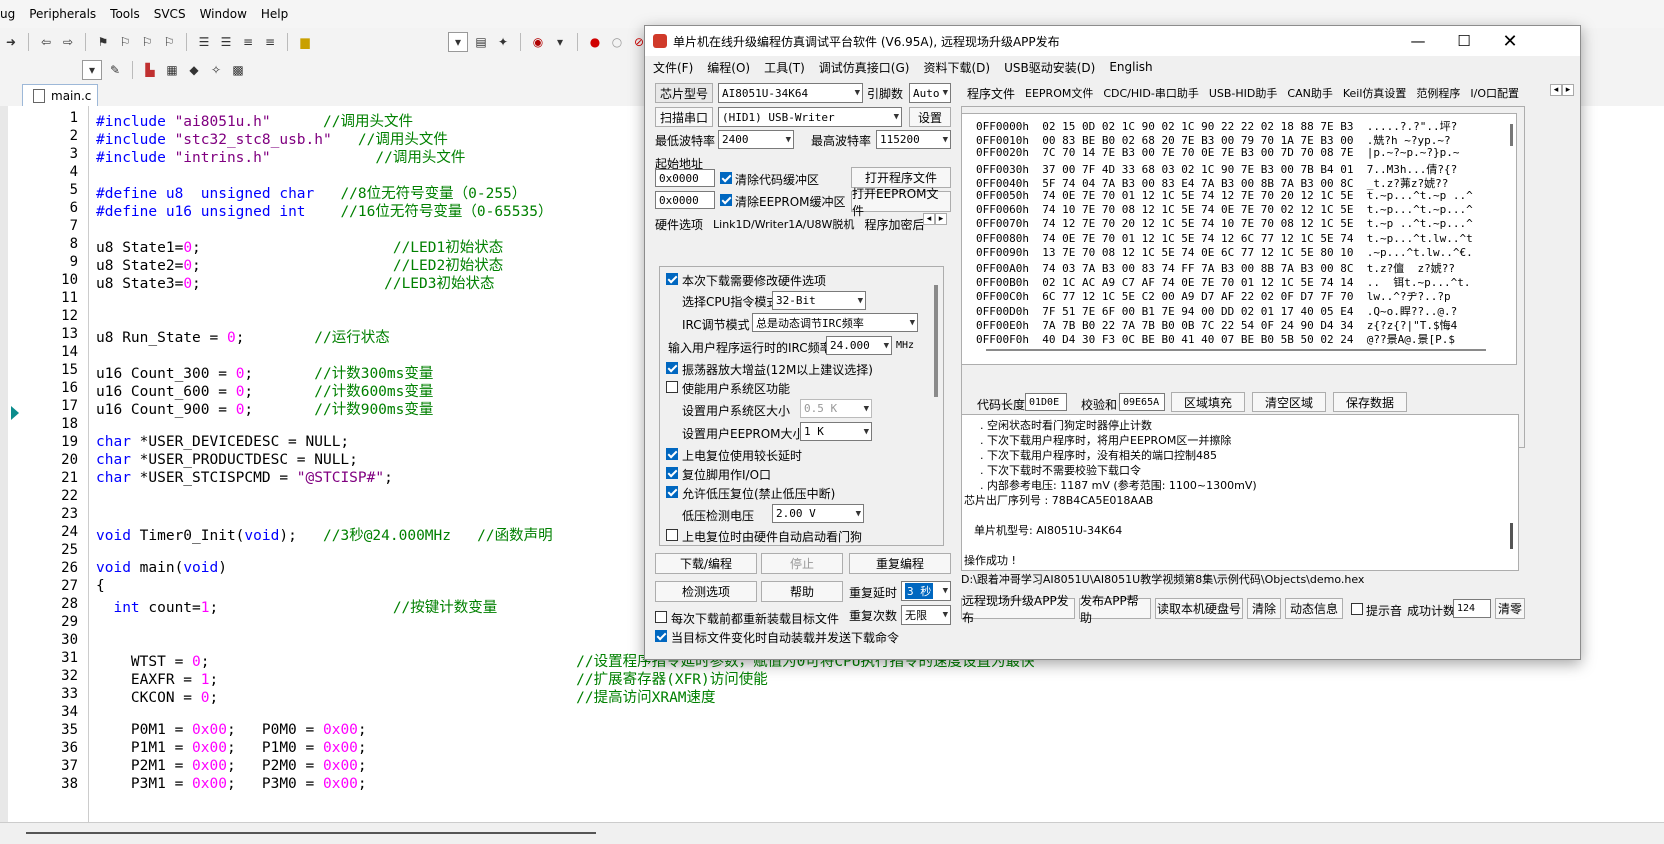 This screenshot has height=844, width=1664. I want to click on max-baud-select: 115200 ▼, so click(913, 139).